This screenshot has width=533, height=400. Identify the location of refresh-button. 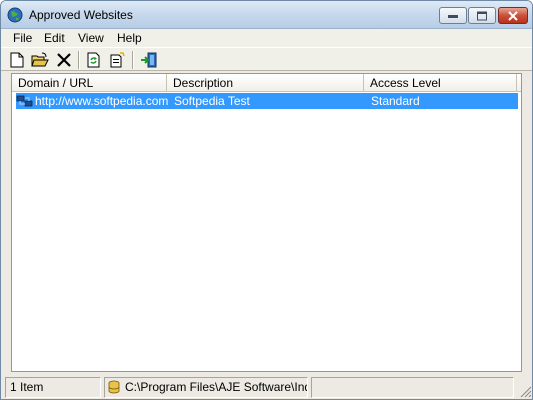
(94, 60).